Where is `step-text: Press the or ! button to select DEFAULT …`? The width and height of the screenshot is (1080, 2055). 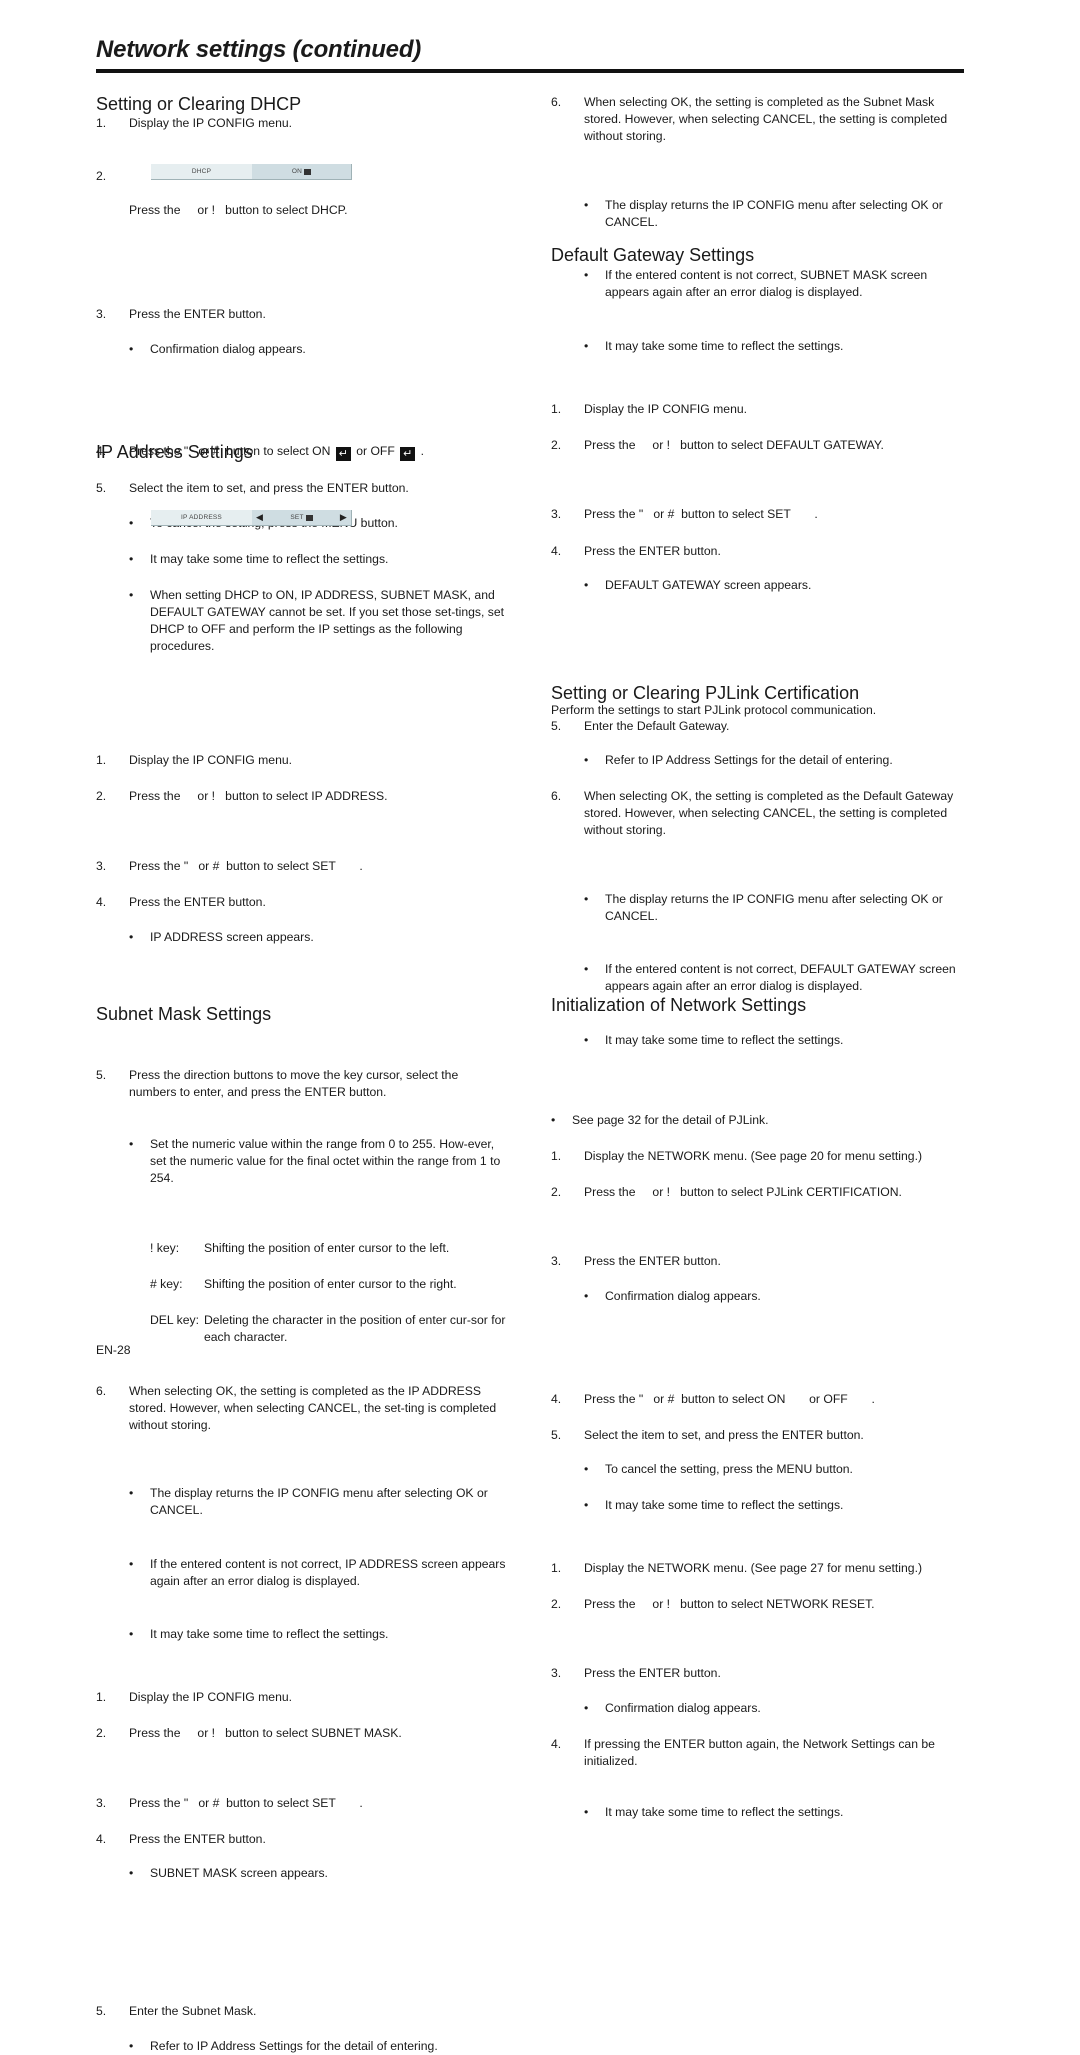 step-text: Press the or ! button to select DEFAULT … is located at coordinates (734, 445).